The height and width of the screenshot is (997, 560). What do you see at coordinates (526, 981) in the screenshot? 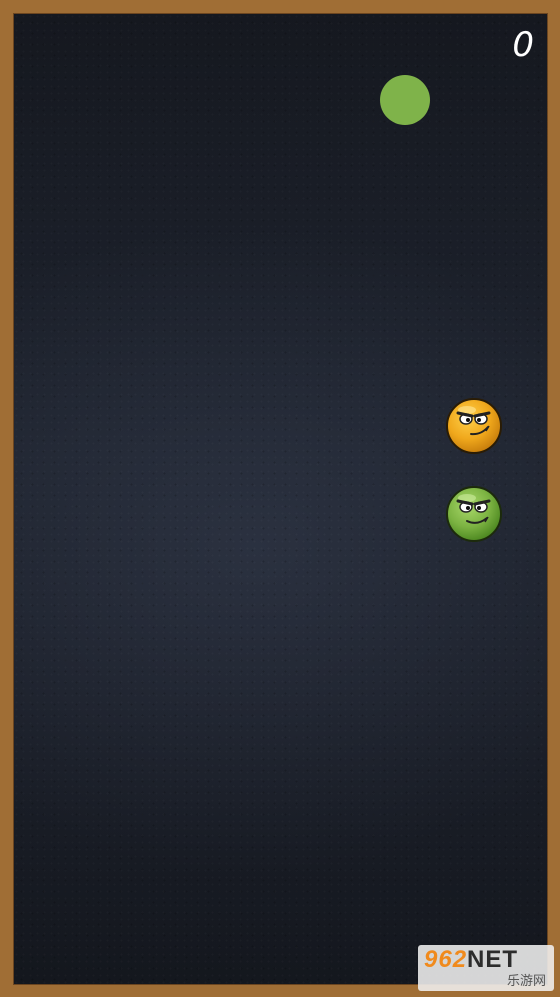
I see `watermark-subtitle: 乐游网` at bounding box center [526, 981].